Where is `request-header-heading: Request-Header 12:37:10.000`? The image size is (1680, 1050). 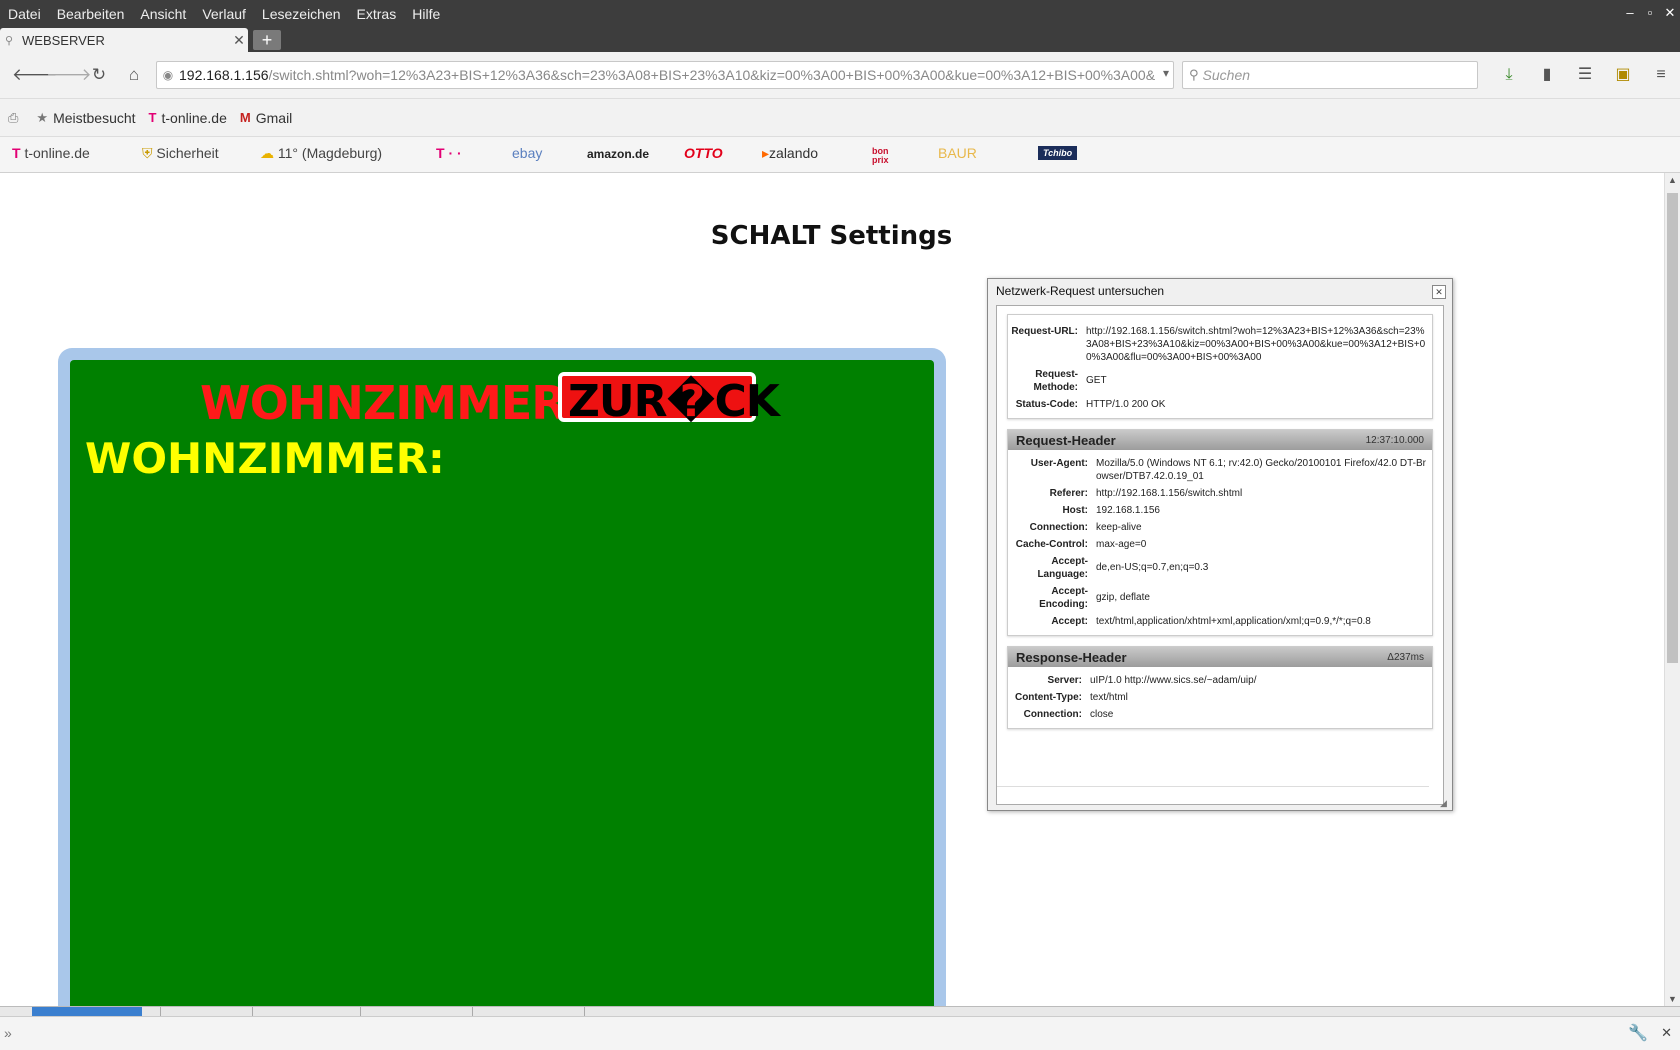
request-header-heading: Request-Header 12:37:10.000 is located at coordinates (1220, 440).